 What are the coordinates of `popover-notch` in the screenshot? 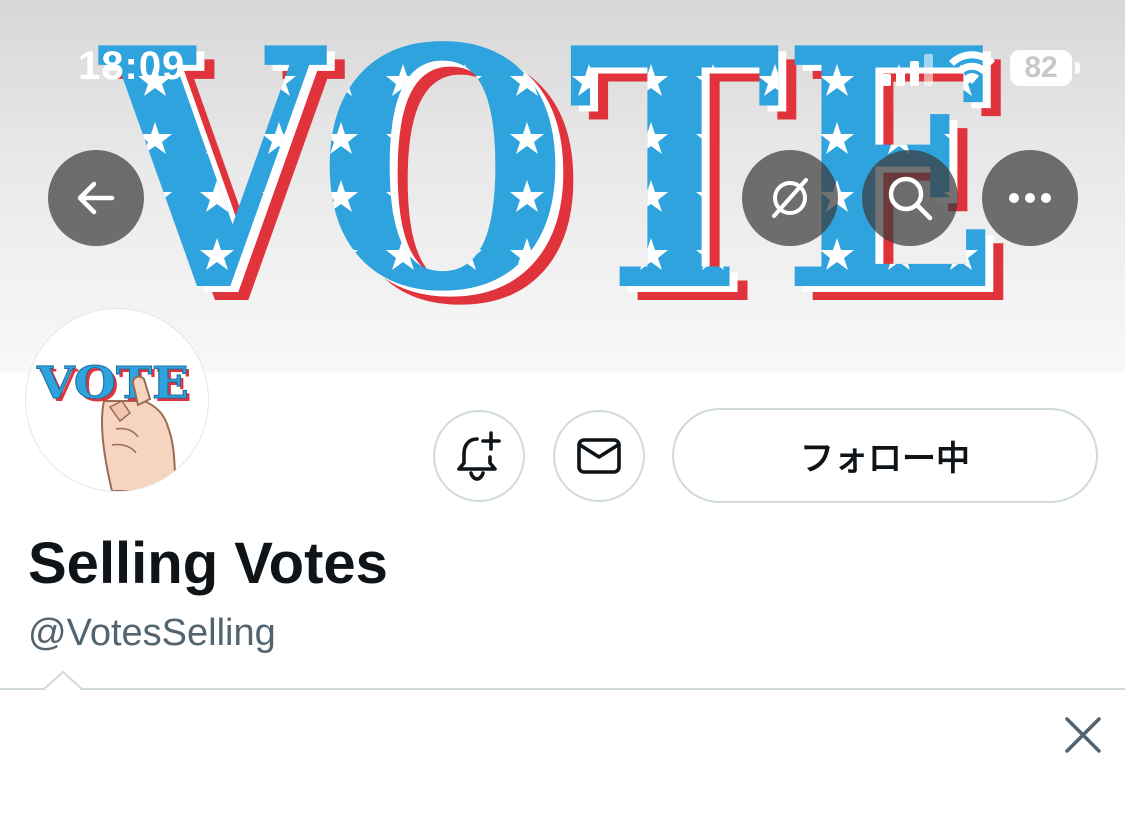 It's located at (63, 680).